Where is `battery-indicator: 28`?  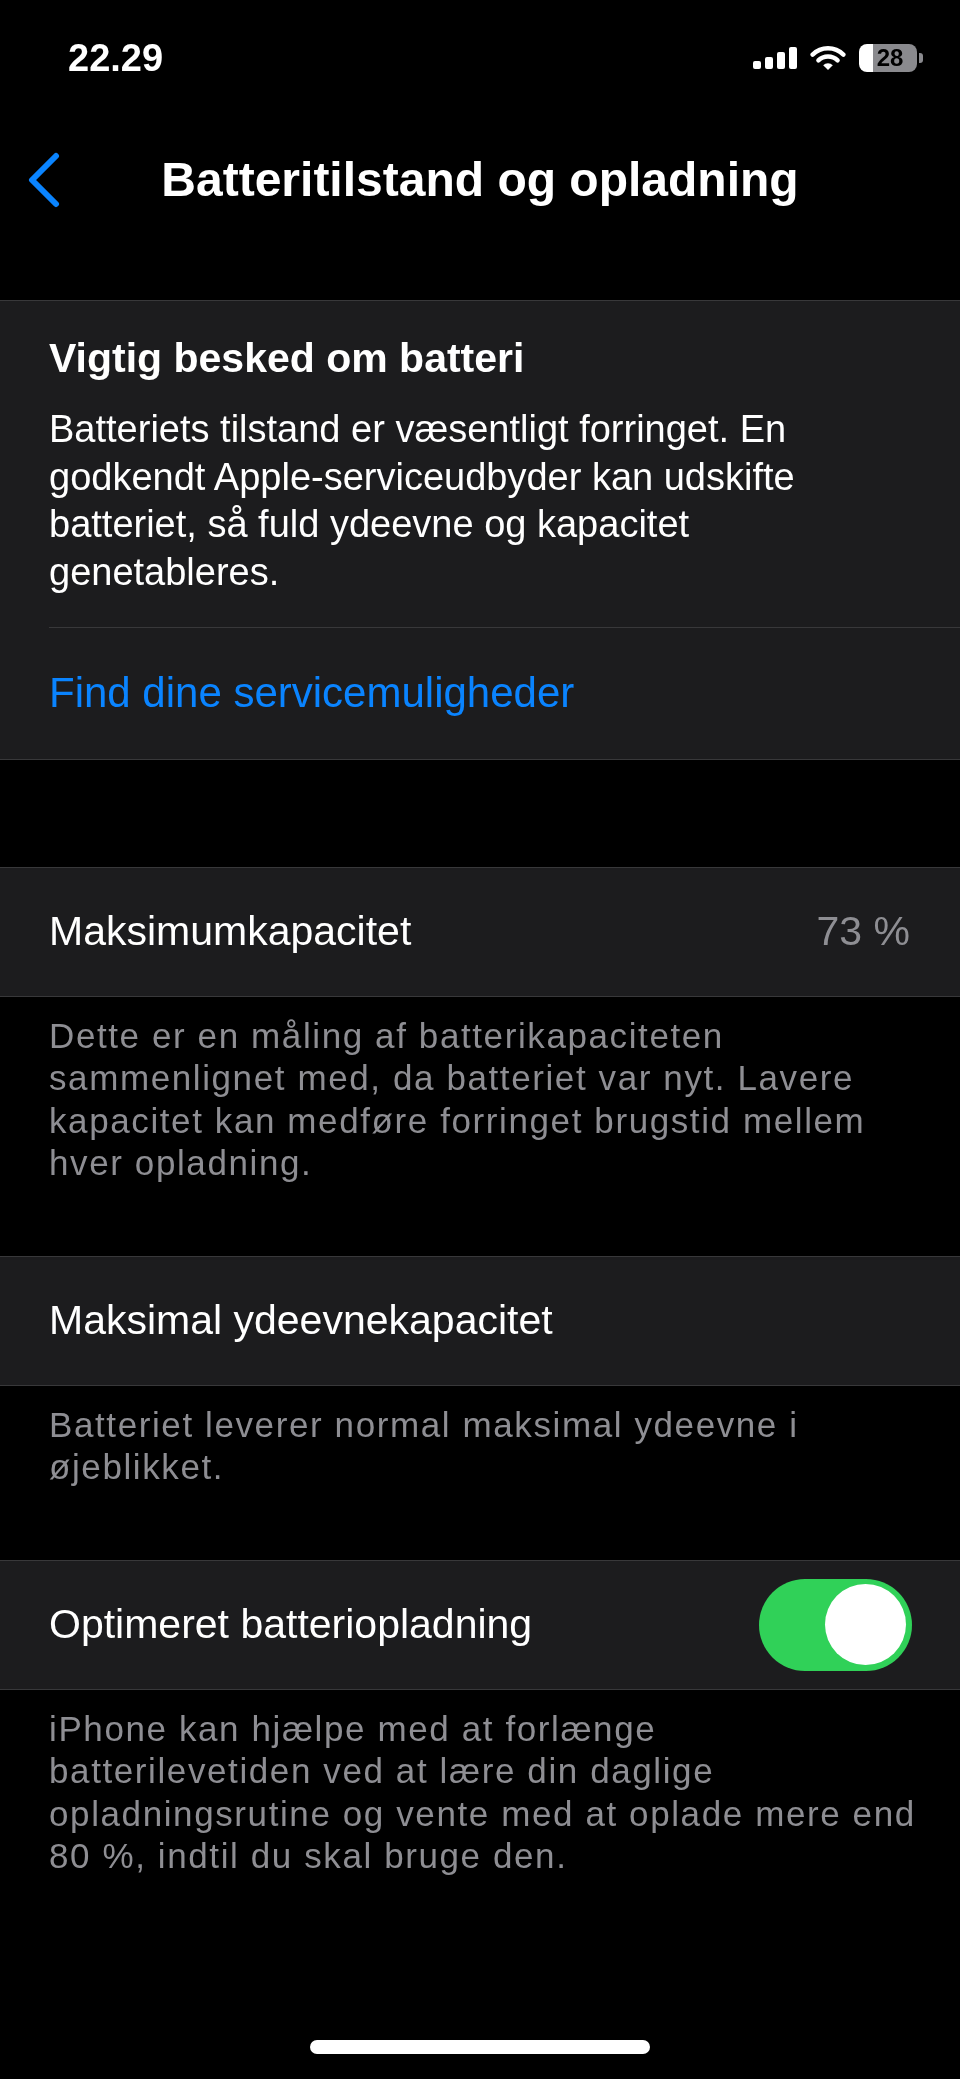 battery-indicator: 28 is located at coordinates (891, 58).